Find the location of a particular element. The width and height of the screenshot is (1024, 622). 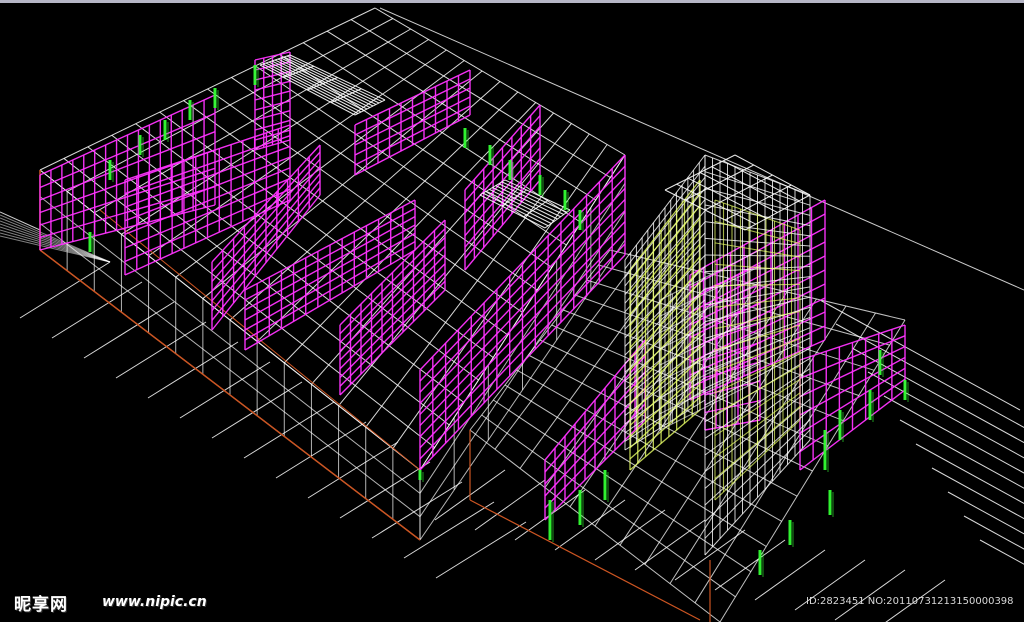

watermark-id: ID:2823451 NO:20110731213150000398 is located at coordinates (910, 601).